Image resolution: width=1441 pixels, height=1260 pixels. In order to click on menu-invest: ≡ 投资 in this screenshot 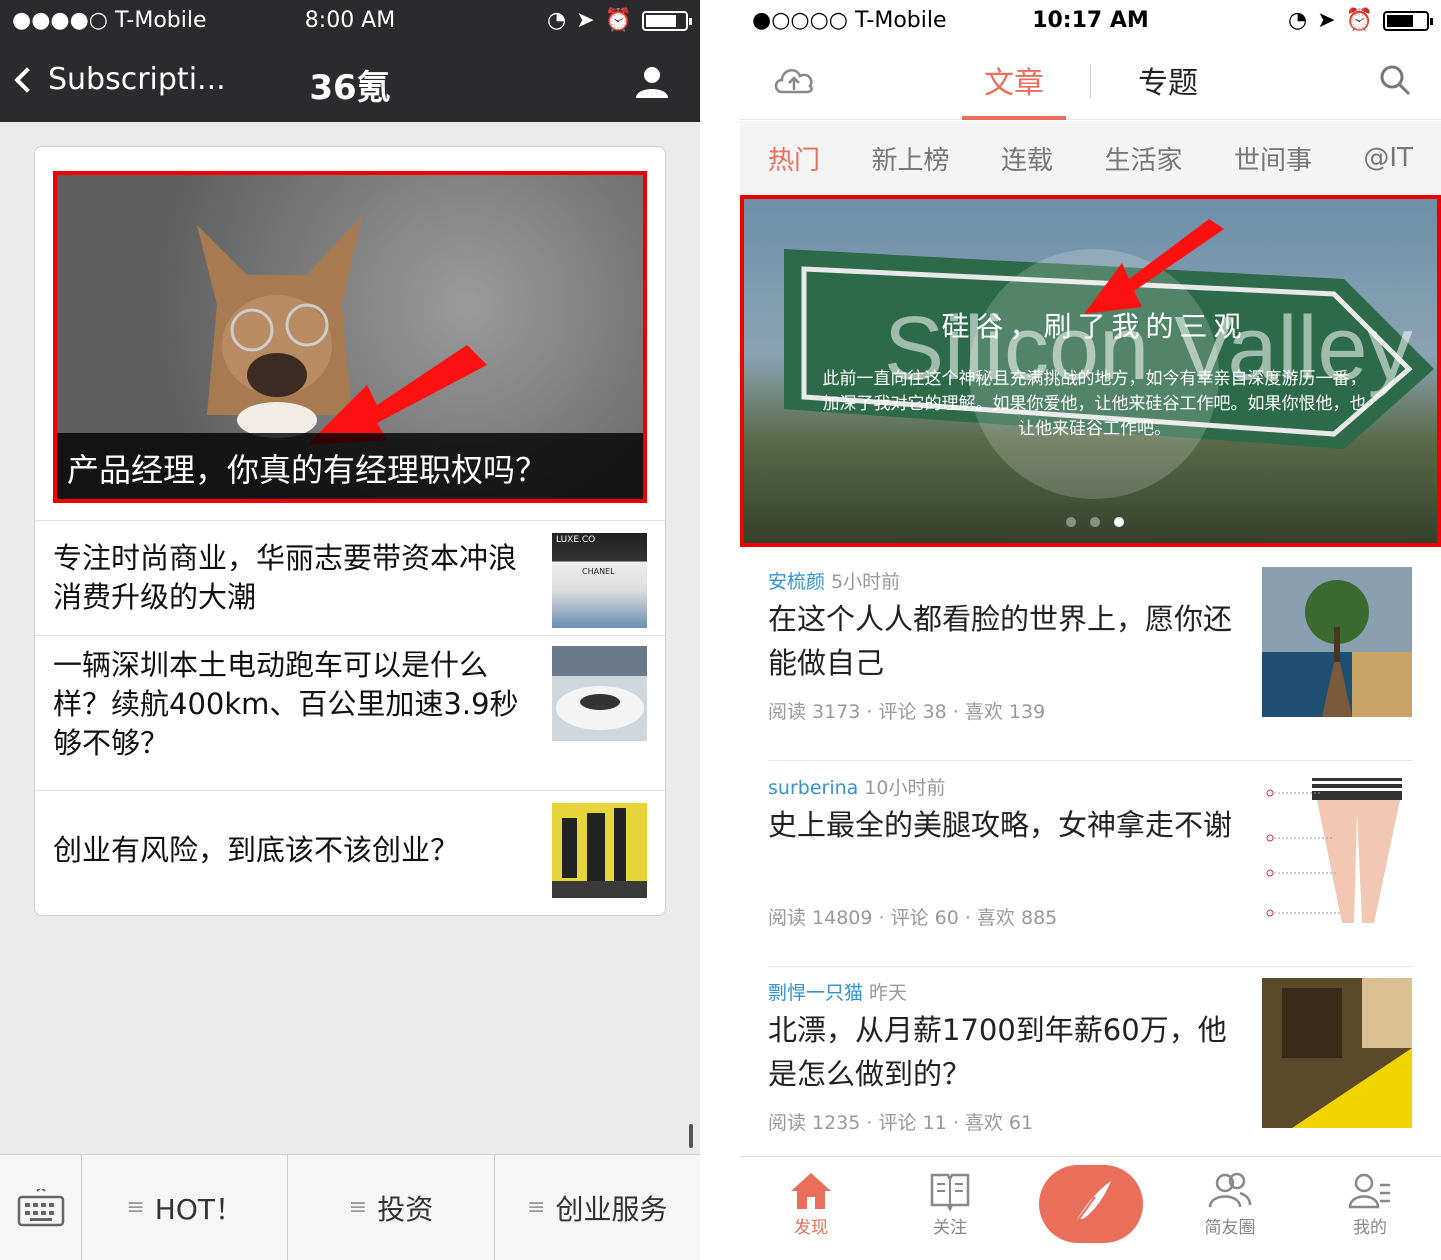, I will do `click(391, 1207)`.